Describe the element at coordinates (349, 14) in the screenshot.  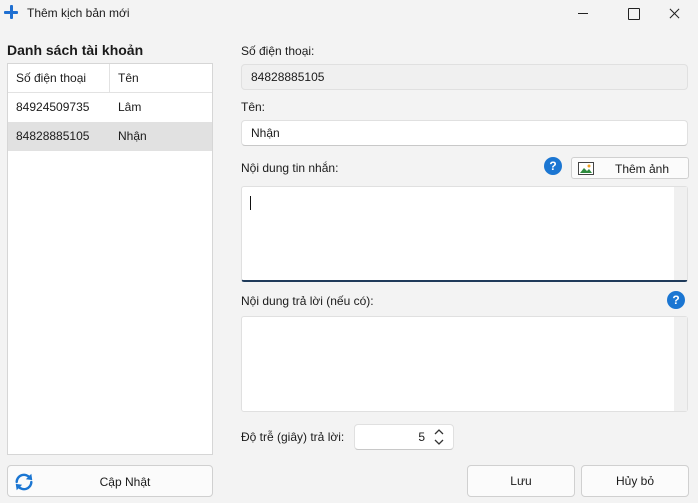
I see `title-bar: Thêm kịch bản mới` at that location.